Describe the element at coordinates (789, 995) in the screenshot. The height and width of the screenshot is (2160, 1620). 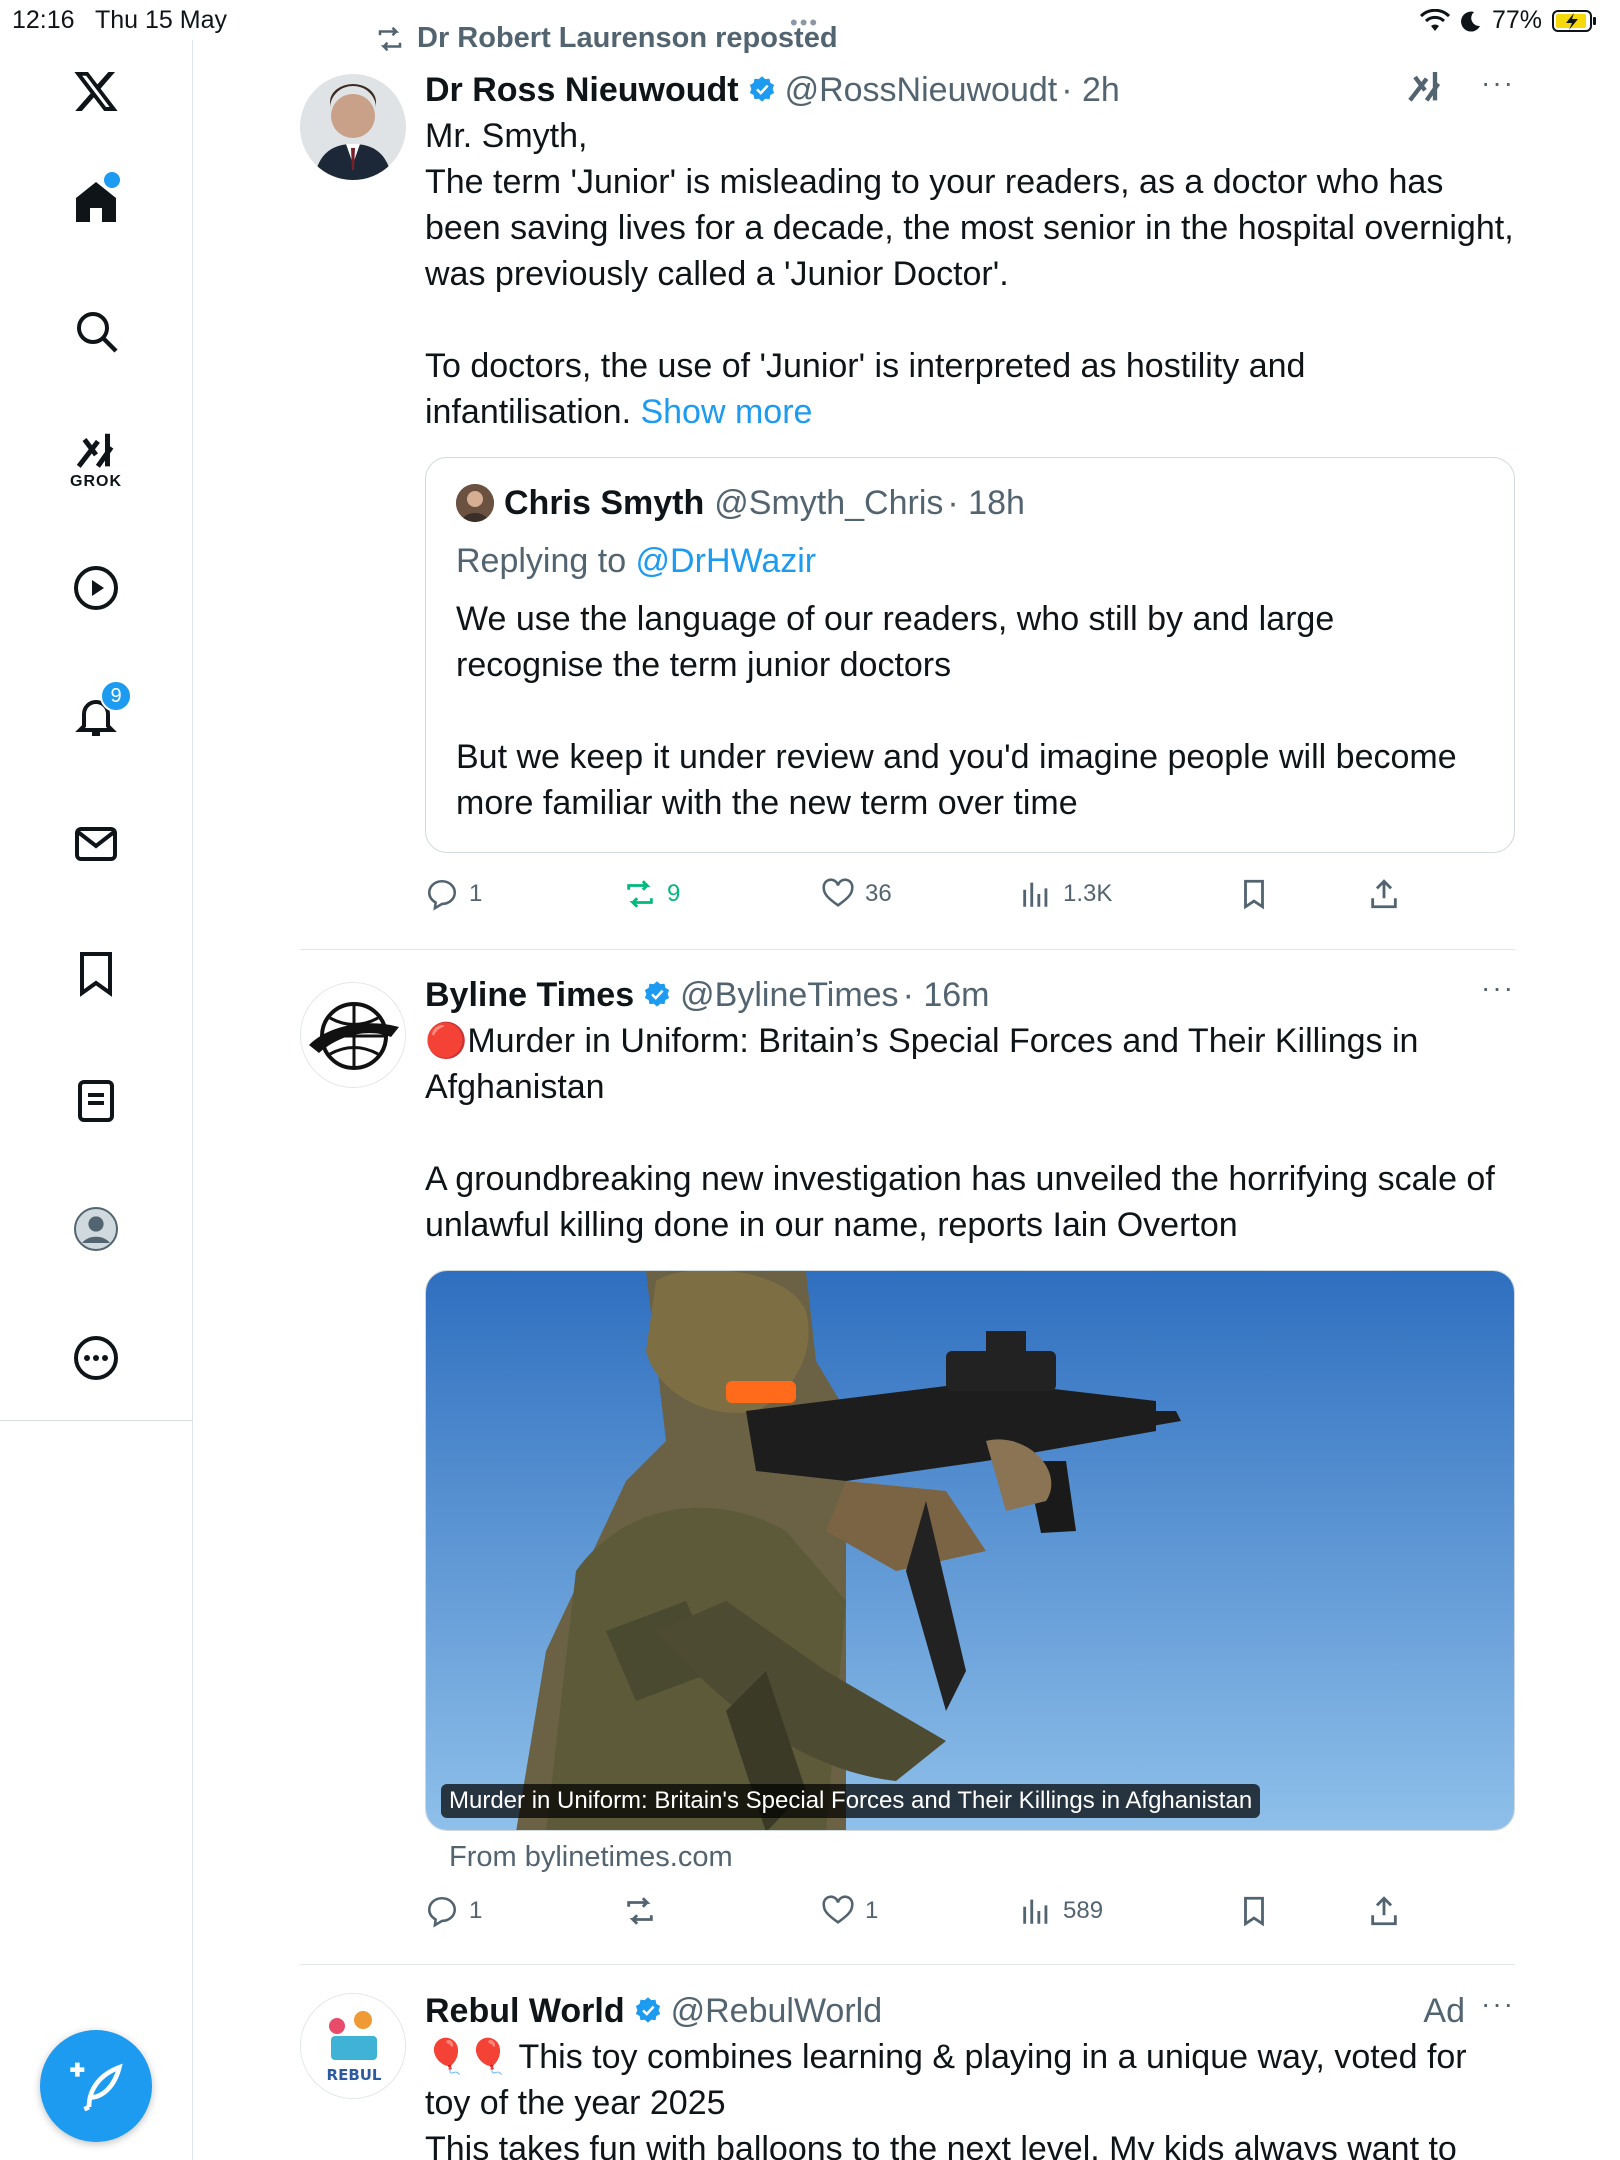
I see `author-handle: @BylineTimes` at that location.